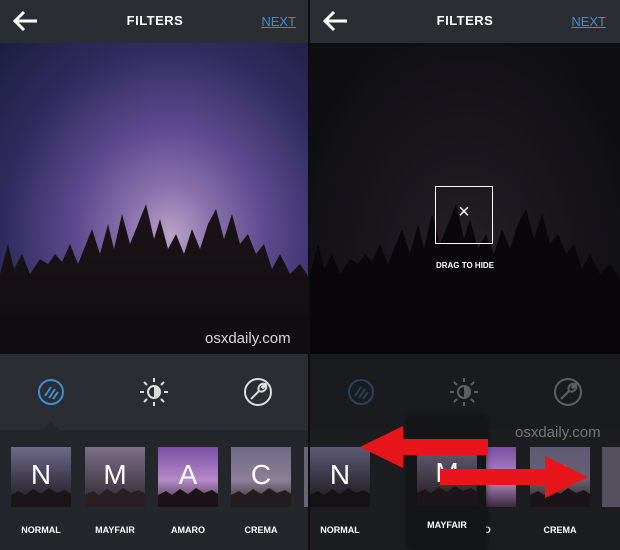 The height and width of the screenshot is (550, 620). What do you see at coordinates (464, 212) in the screenshot?
I see `close-icon: ×` at bounding box center [464, 212].